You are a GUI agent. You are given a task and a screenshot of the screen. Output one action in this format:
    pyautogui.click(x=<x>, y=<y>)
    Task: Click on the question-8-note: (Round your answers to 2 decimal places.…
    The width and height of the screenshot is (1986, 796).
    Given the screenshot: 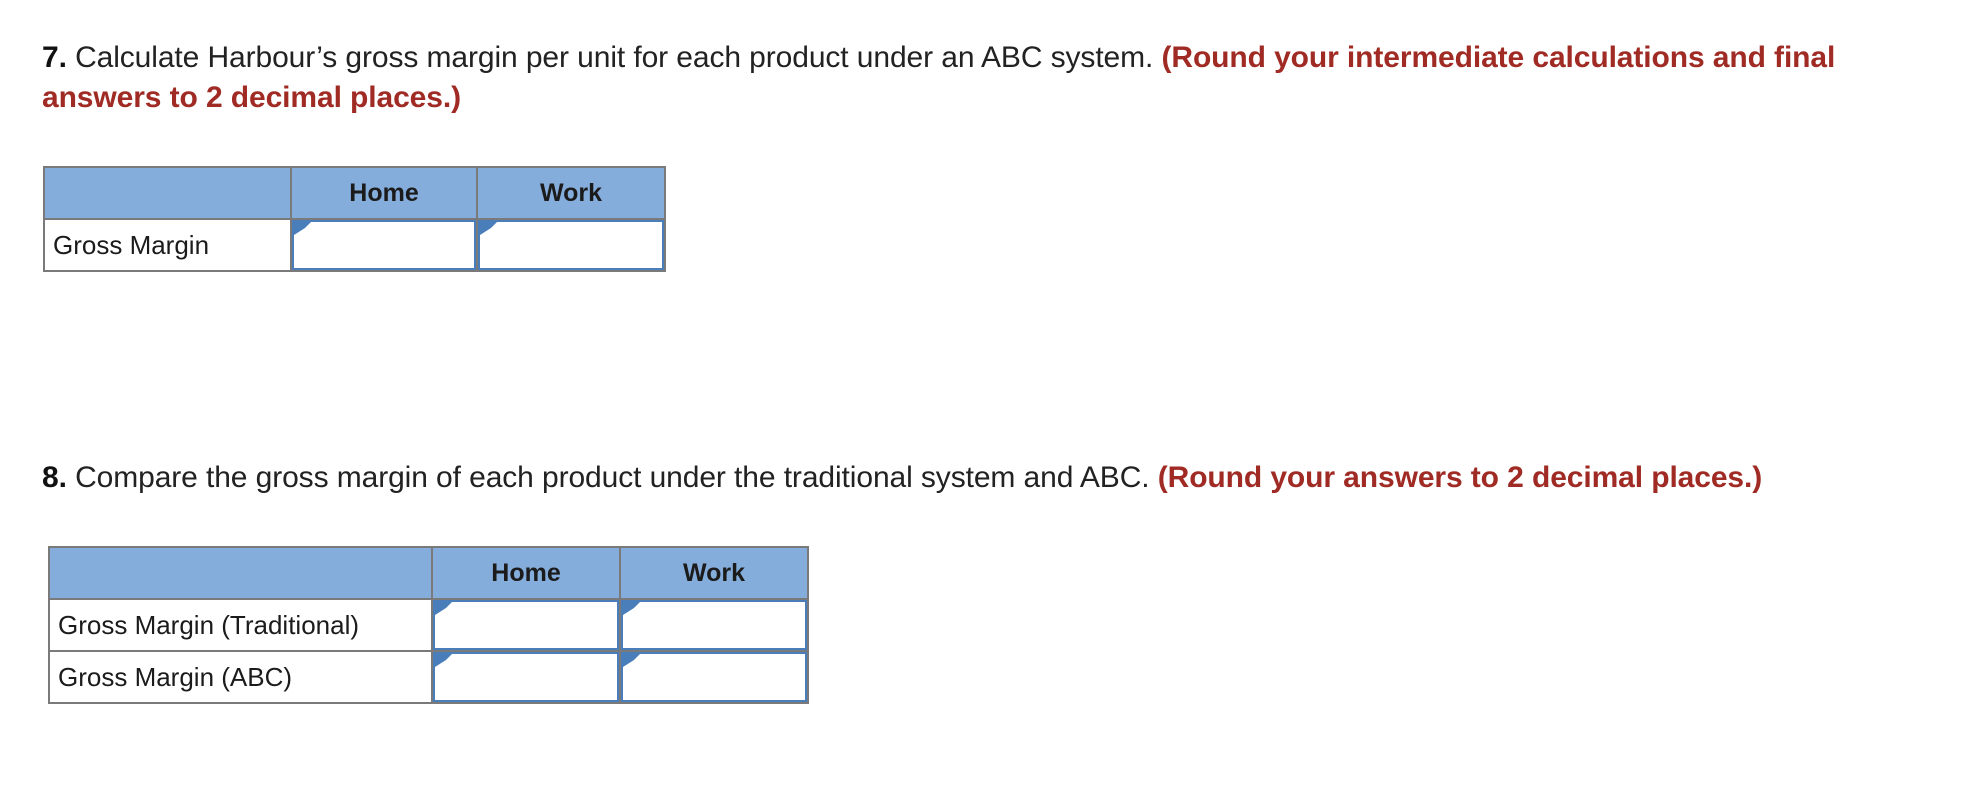 What is the action you would take?
    pyautogui.click(x=1460, y=477)
    